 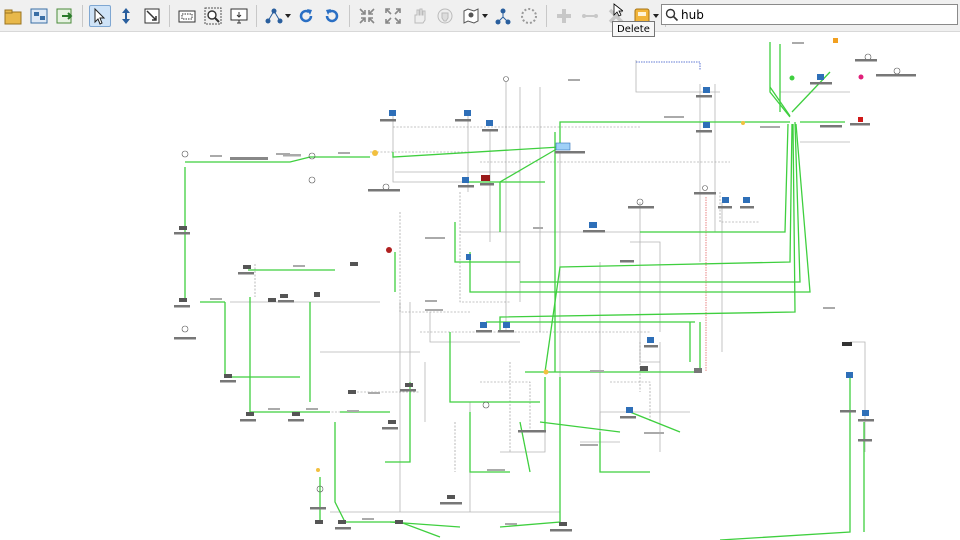 I want to click on hand-pan-icon, so click(x=419, y=16).